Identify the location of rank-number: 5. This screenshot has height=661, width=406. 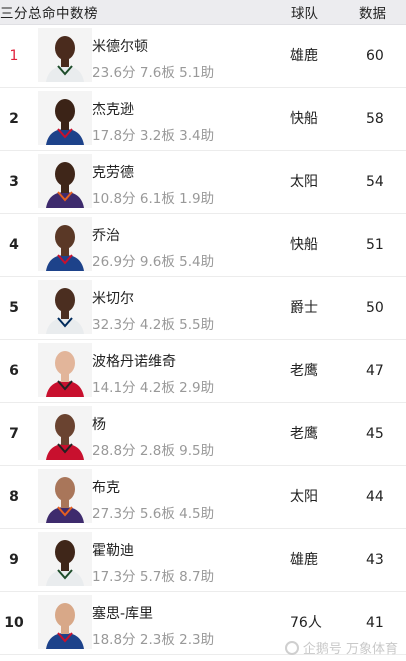
(14, 308).